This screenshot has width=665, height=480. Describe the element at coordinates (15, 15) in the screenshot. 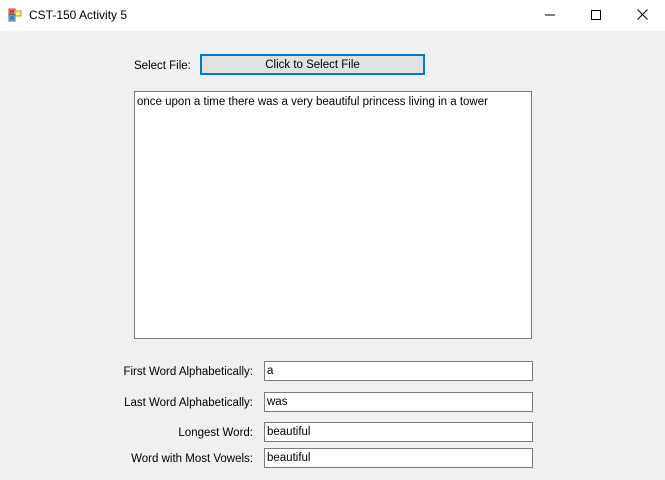

I see `app-icon` at that location.